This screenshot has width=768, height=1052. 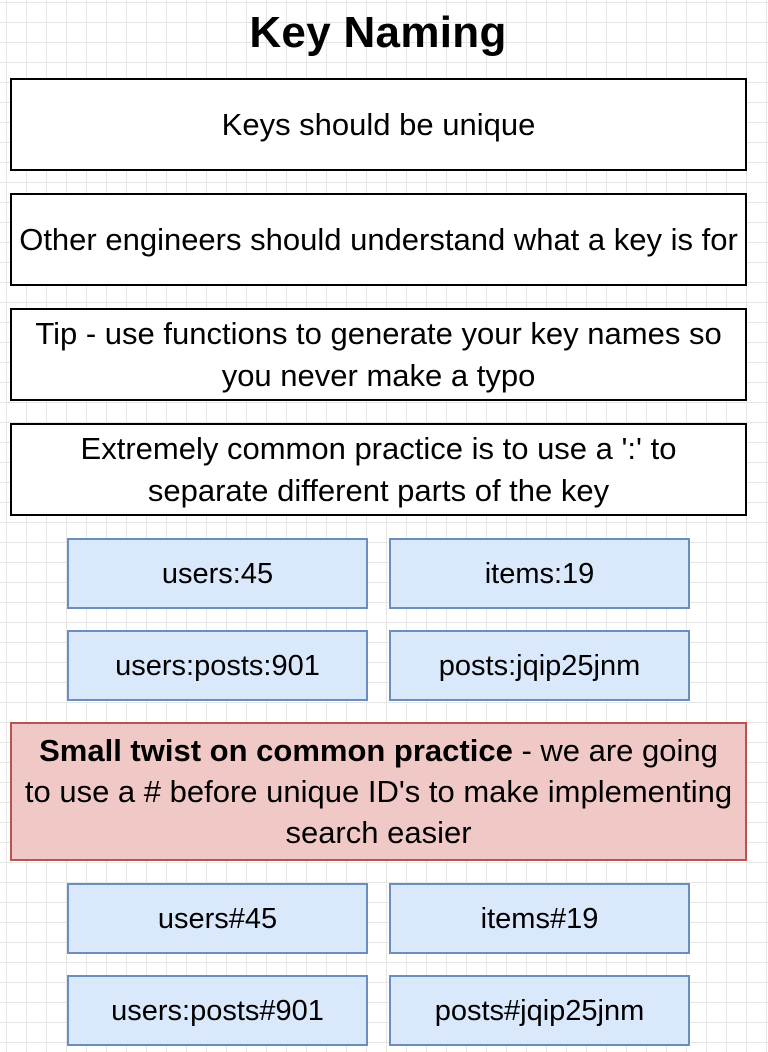 I want to click on key-label: users:posts#901, so click(x=217, y=1010).